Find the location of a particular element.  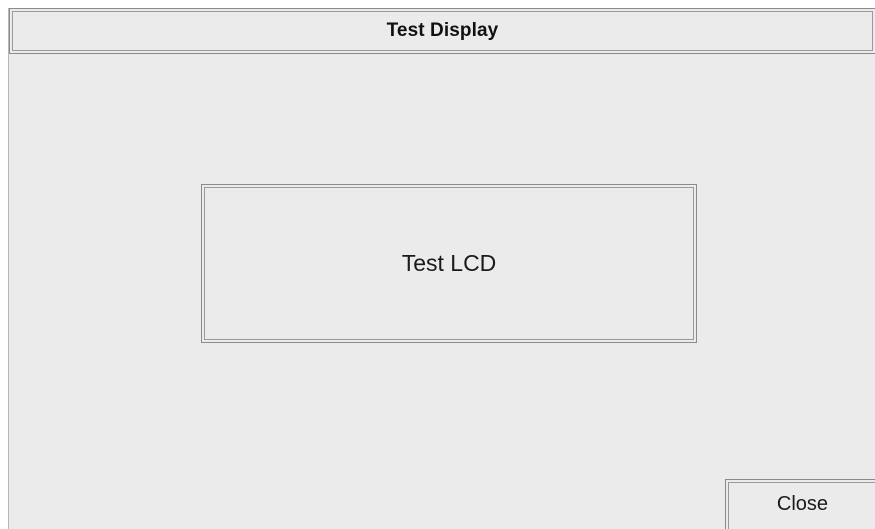

close-button-label: Close is located at coordinates (802, 504).